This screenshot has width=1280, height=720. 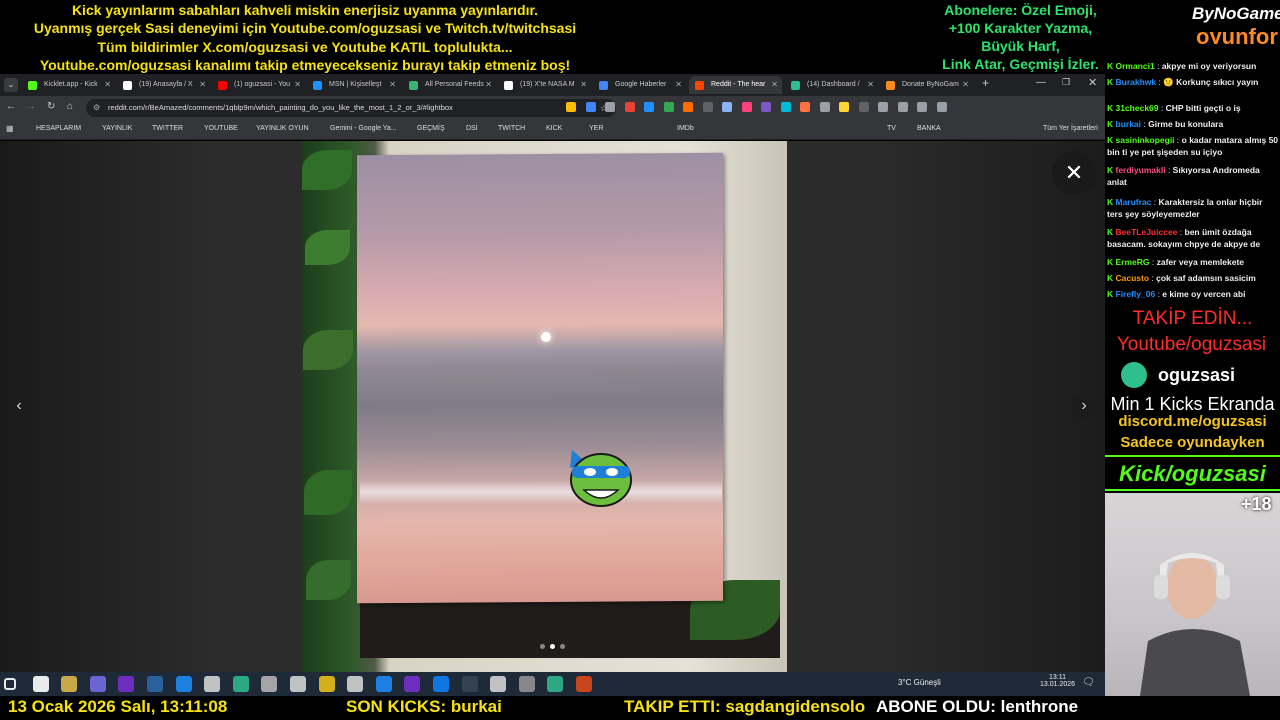 What do you see at coordinates (11, 106) in the screenshot?
I see `back-icon: ←` at bounding box center [11, 106].